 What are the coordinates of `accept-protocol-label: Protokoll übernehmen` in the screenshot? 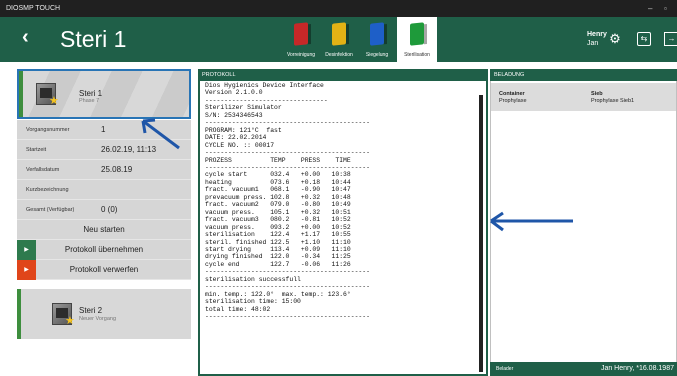 It's located at (104, 249).